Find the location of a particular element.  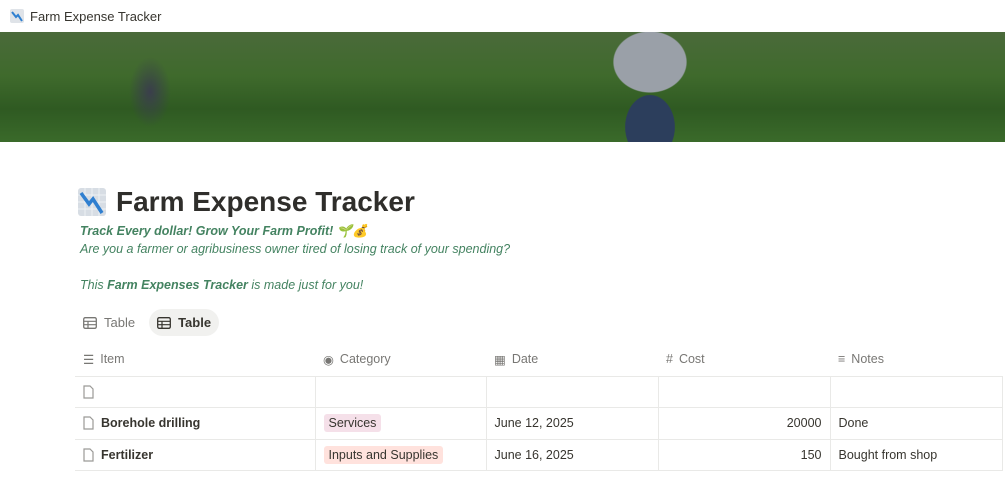

column-label: Notes is located at coordinates (867, 359).